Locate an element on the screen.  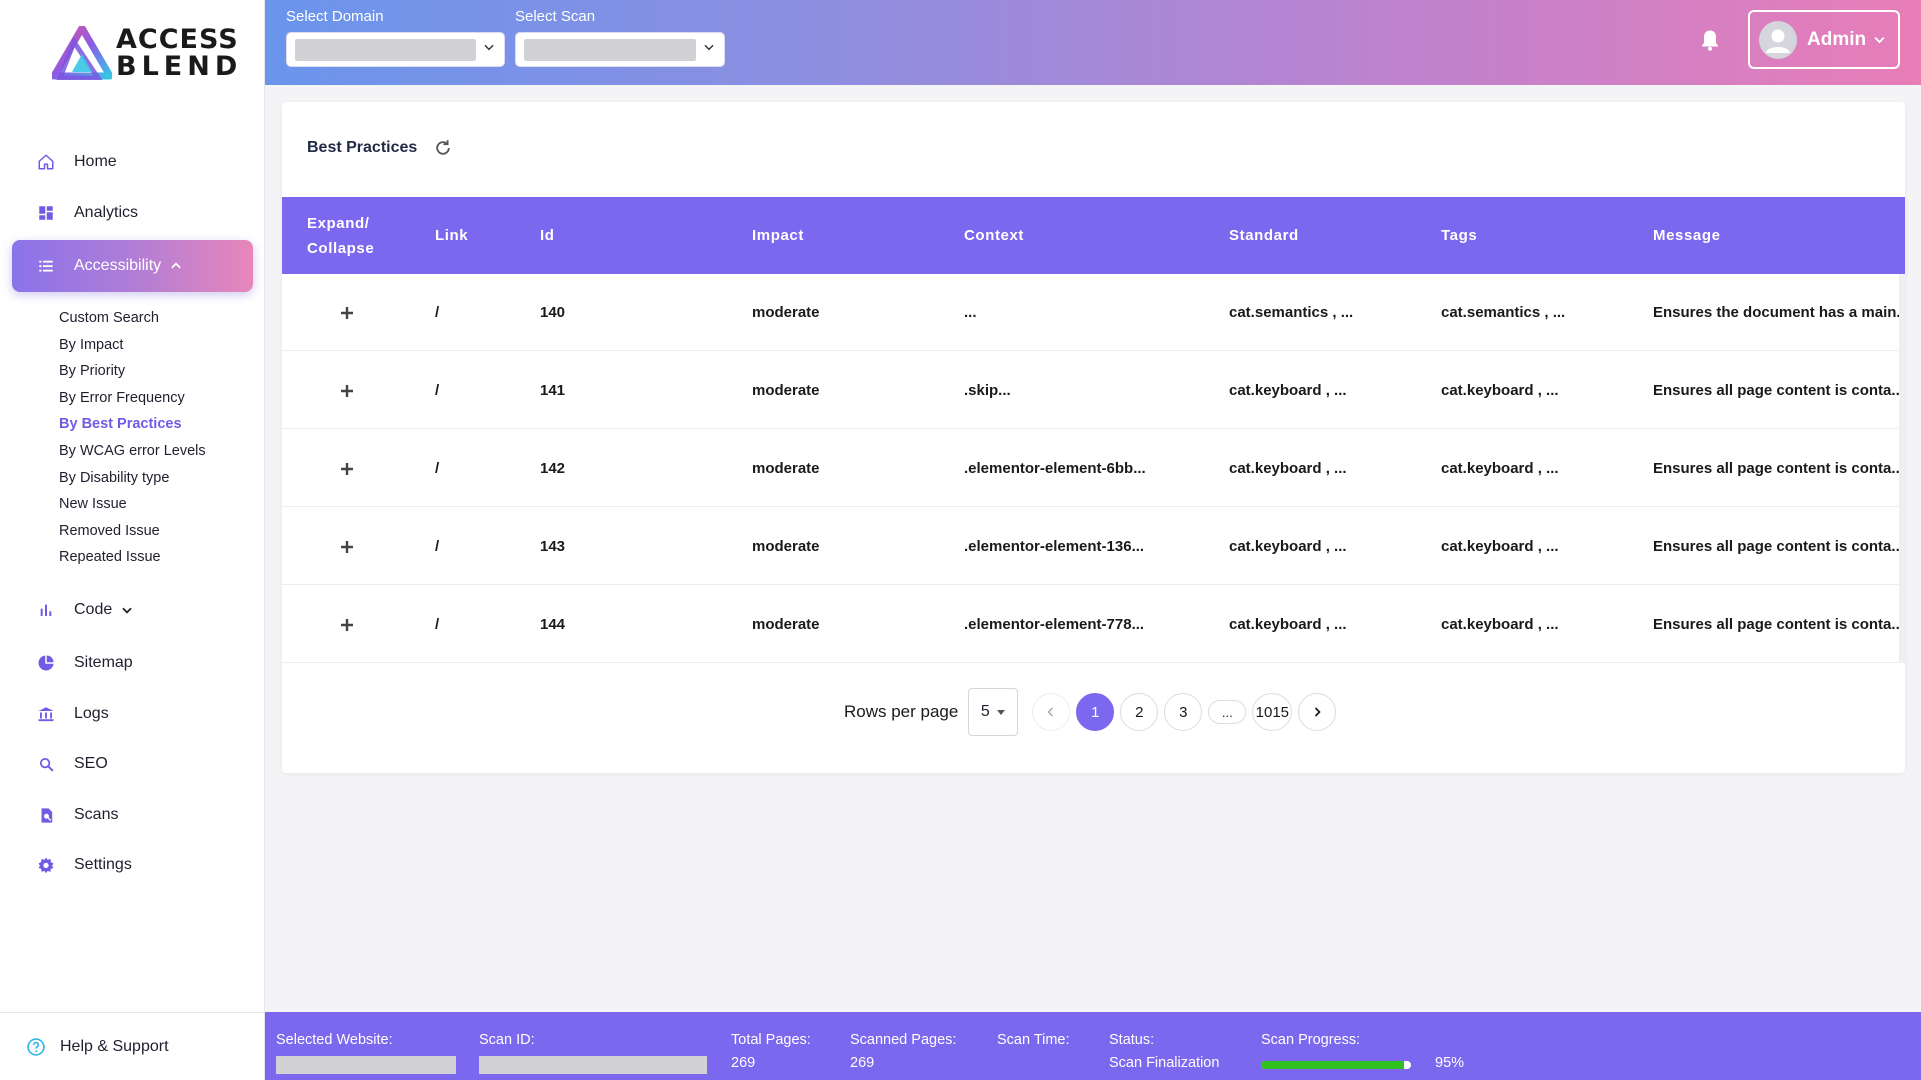
bar-chart-icon is located at coordinates (46, 610).